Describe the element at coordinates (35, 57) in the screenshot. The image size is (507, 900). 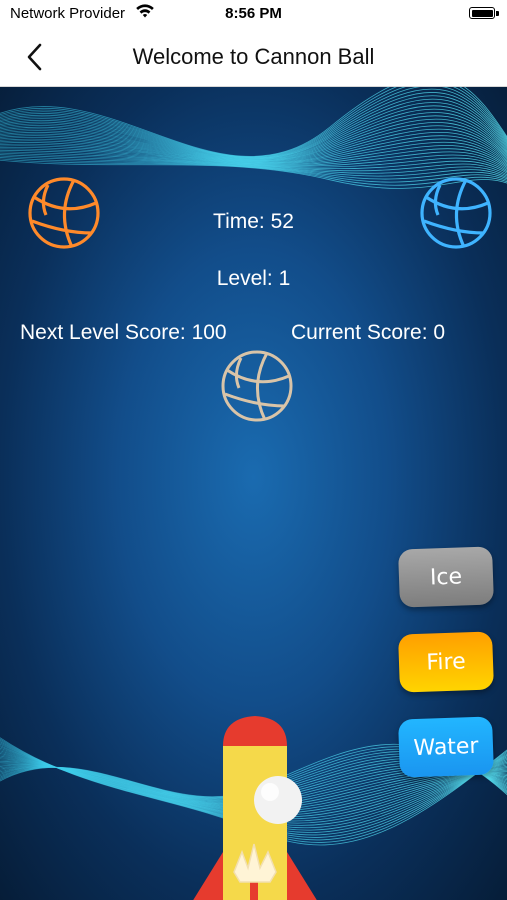
I see `chevron-left-icon` at that location.